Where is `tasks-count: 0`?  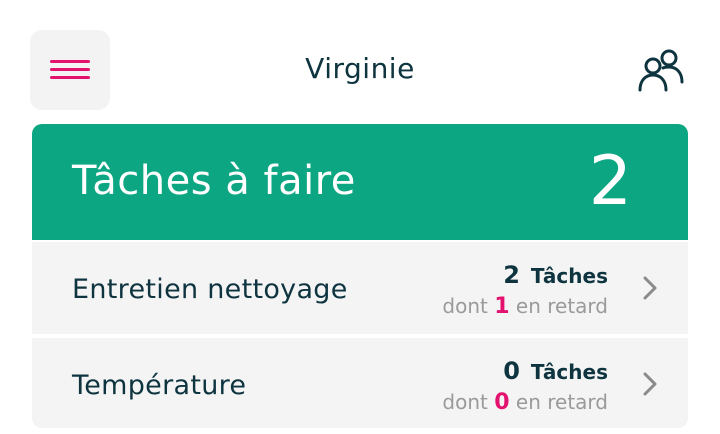
tasks-count: 0 is located at coordinates (511, 371).